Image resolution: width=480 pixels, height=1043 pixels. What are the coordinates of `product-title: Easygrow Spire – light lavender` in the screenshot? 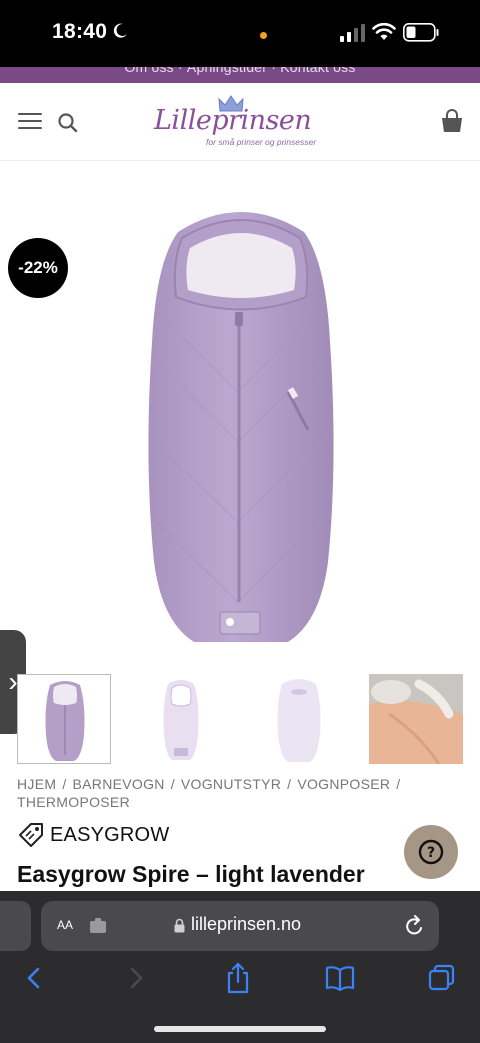 It's located at (191, 874).